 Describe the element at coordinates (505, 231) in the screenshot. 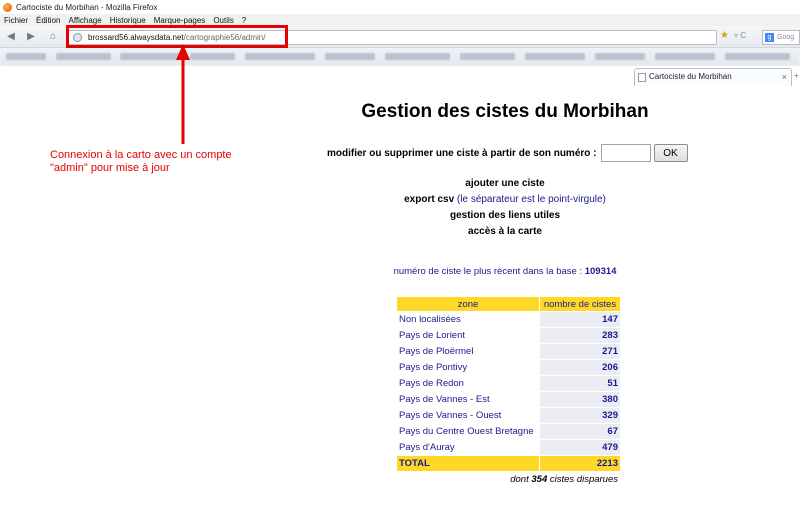

I see `map-access-link: accès à la carte` at that location.